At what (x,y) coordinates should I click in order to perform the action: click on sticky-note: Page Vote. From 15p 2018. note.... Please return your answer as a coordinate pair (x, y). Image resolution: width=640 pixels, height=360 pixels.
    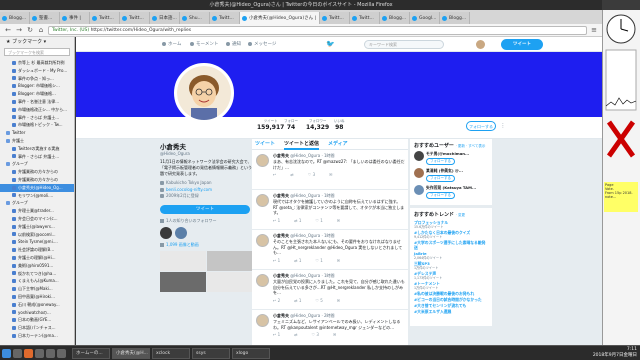
    Looking at the image, I should click on (621, 197).